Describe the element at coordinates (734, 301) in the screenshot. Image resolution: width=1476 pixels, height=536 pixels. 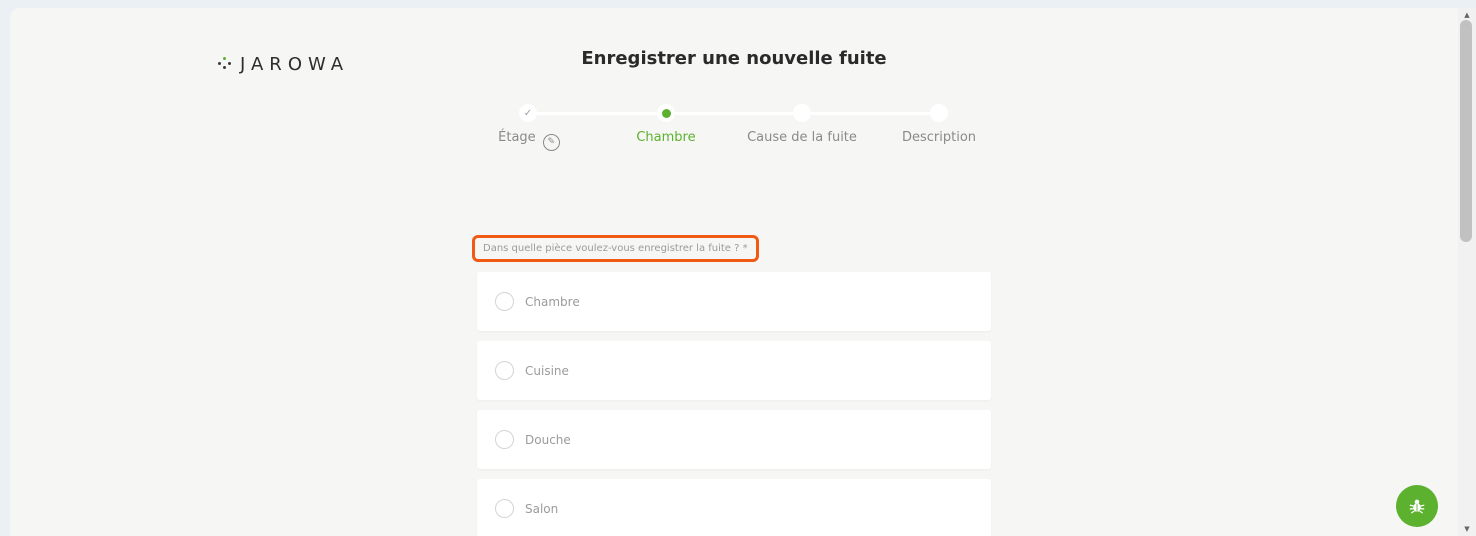
I see `room-option-chambre: Chambre` at that location.